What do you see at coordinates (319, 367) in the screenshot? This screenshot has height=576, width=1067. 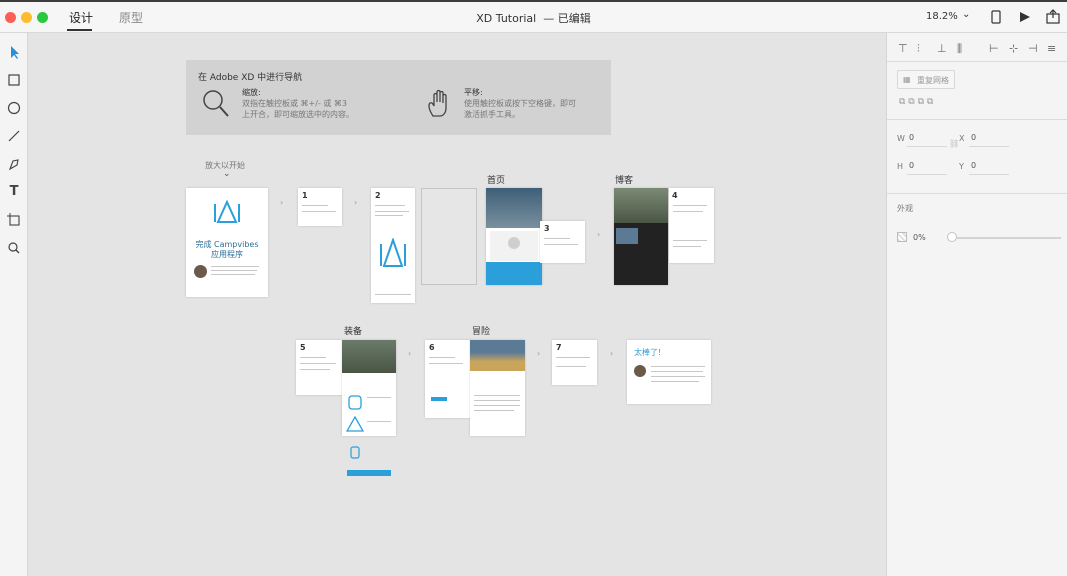 I see `artboard-step-5: 5` at bounding box center [319, 367].